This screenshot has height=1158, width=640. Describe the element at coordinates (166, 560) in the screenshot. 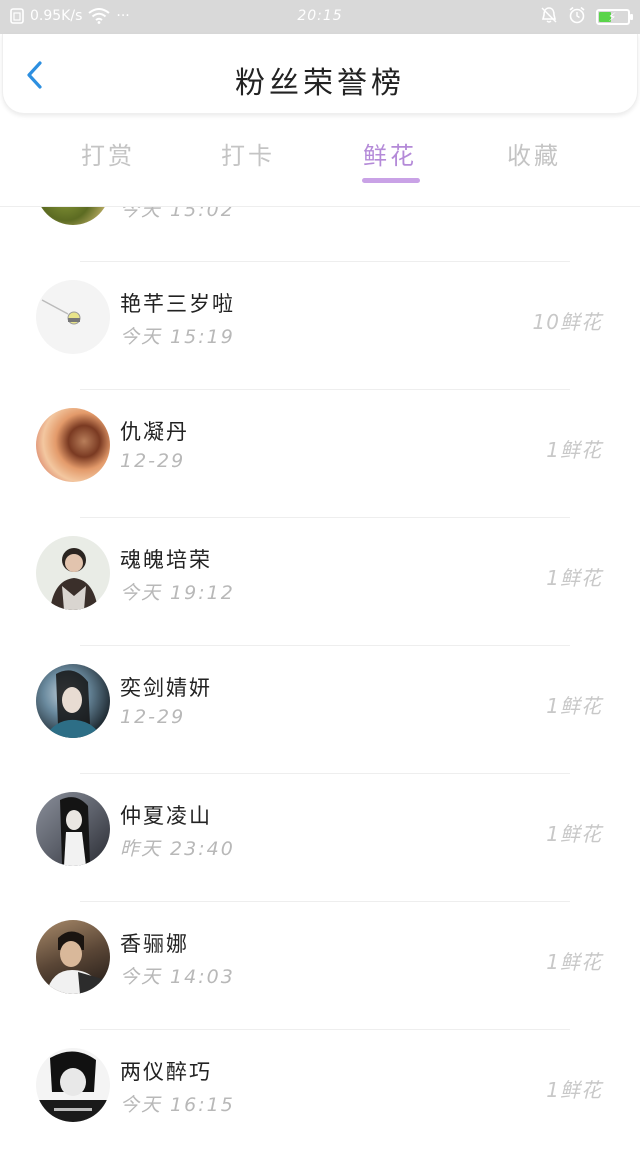

I see `list-item-name: 魂魄培荣` at that location.